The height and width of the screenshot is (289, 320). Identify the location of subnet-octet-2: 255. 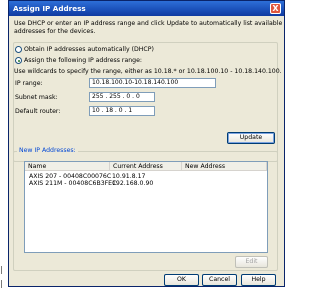
(115, 96).